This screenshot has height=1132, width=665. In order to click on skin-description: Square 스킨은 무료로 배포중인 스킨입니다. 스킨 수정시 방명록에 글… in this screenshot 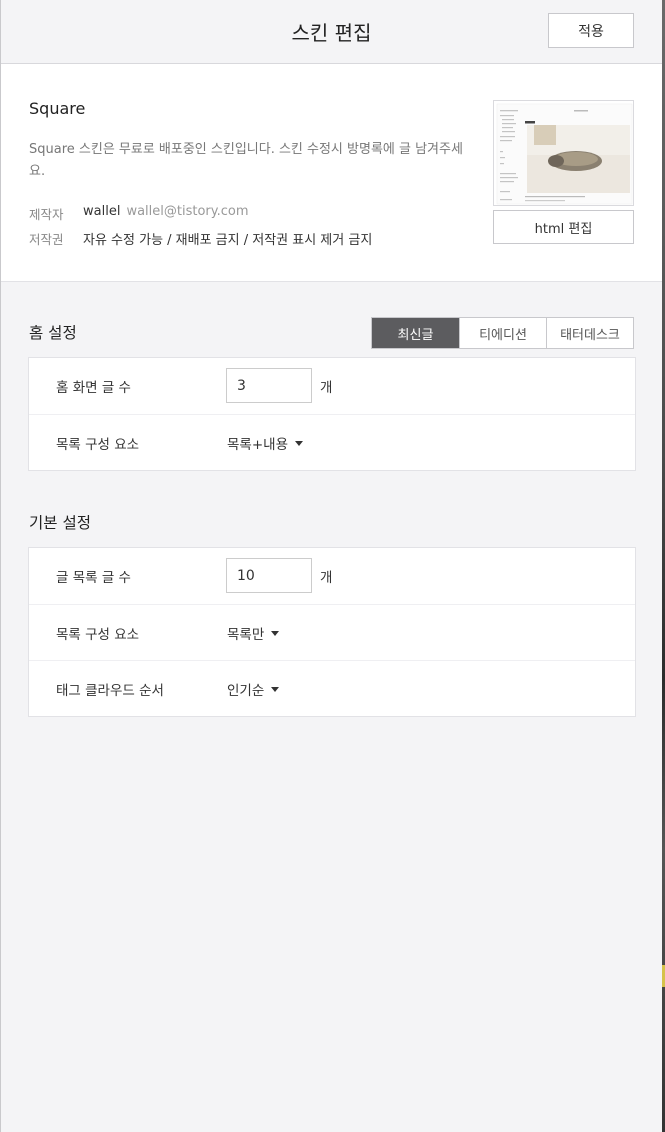, I will do `click(246, 160)`.